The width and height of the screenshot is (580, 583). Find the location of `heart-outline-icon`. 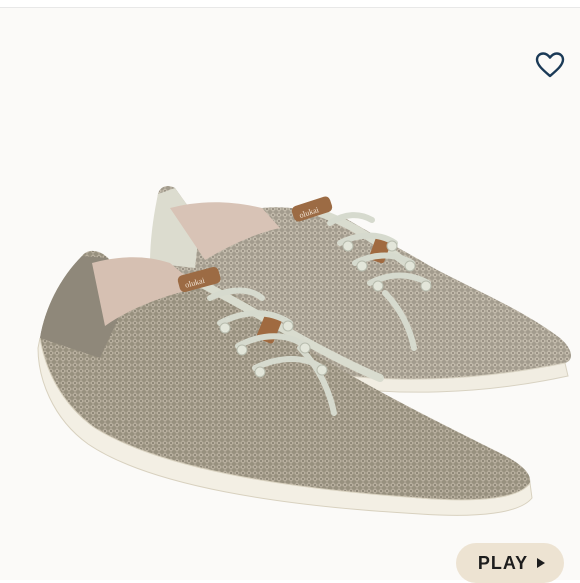

heart-outline-icon is located at coordinates (550, 65).